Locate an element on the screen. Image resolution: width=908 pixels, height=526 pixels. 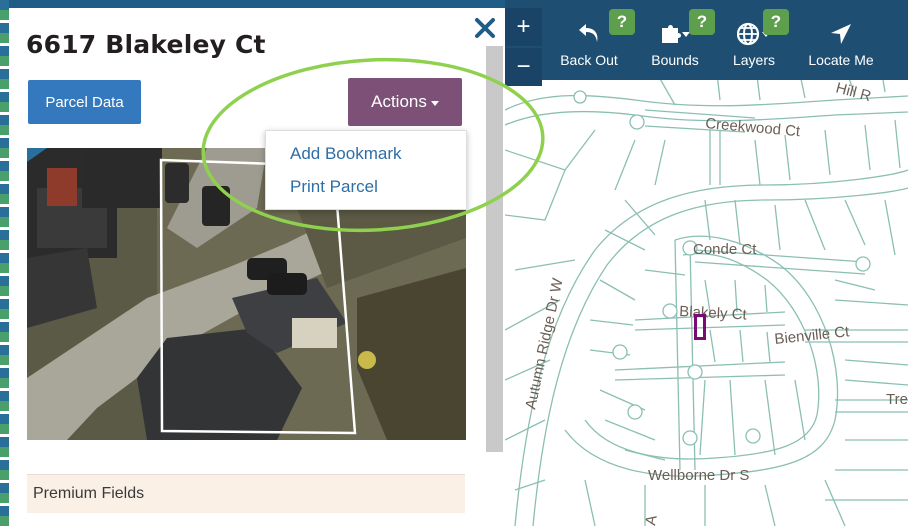
back-out-button: Back Out ? is located at coordinates (593, 40).